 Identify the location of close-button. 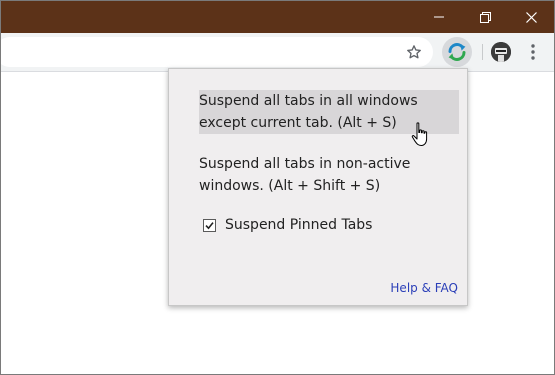
(531, 17).